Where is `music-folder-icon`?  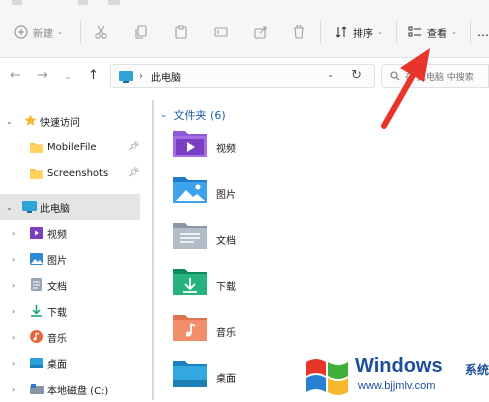 music-folder-icon is located at coordinates (190, 328).